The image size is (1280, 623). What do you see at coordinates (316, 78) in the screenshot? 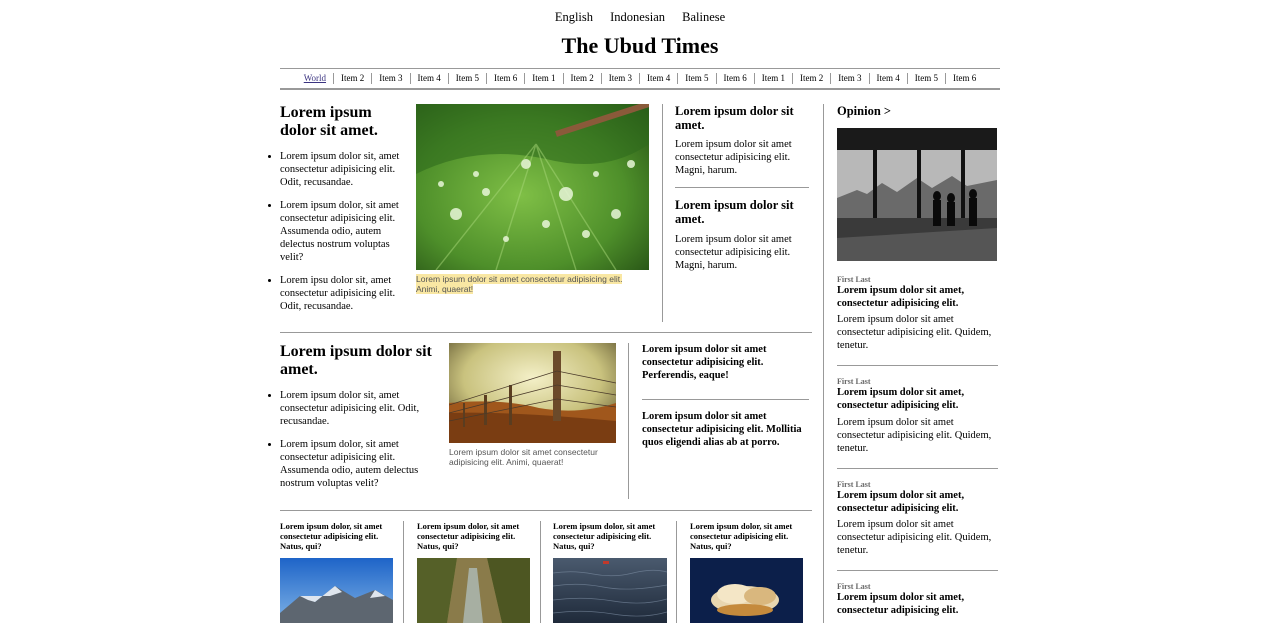
I see `nav-item-world: World` at bounding box center [316, 78].